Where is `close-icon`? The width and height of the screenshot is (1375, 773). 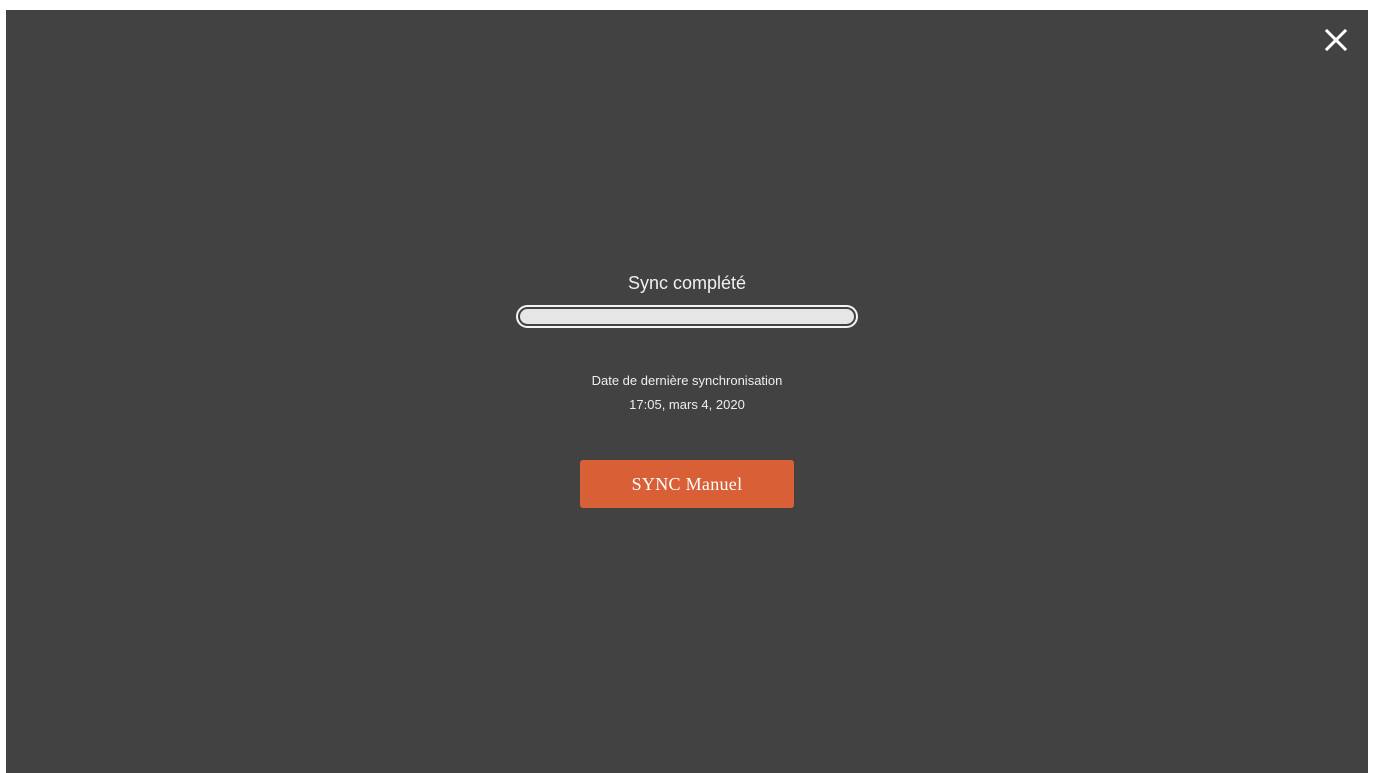 close-icon is located at coordinates (1336, 40).